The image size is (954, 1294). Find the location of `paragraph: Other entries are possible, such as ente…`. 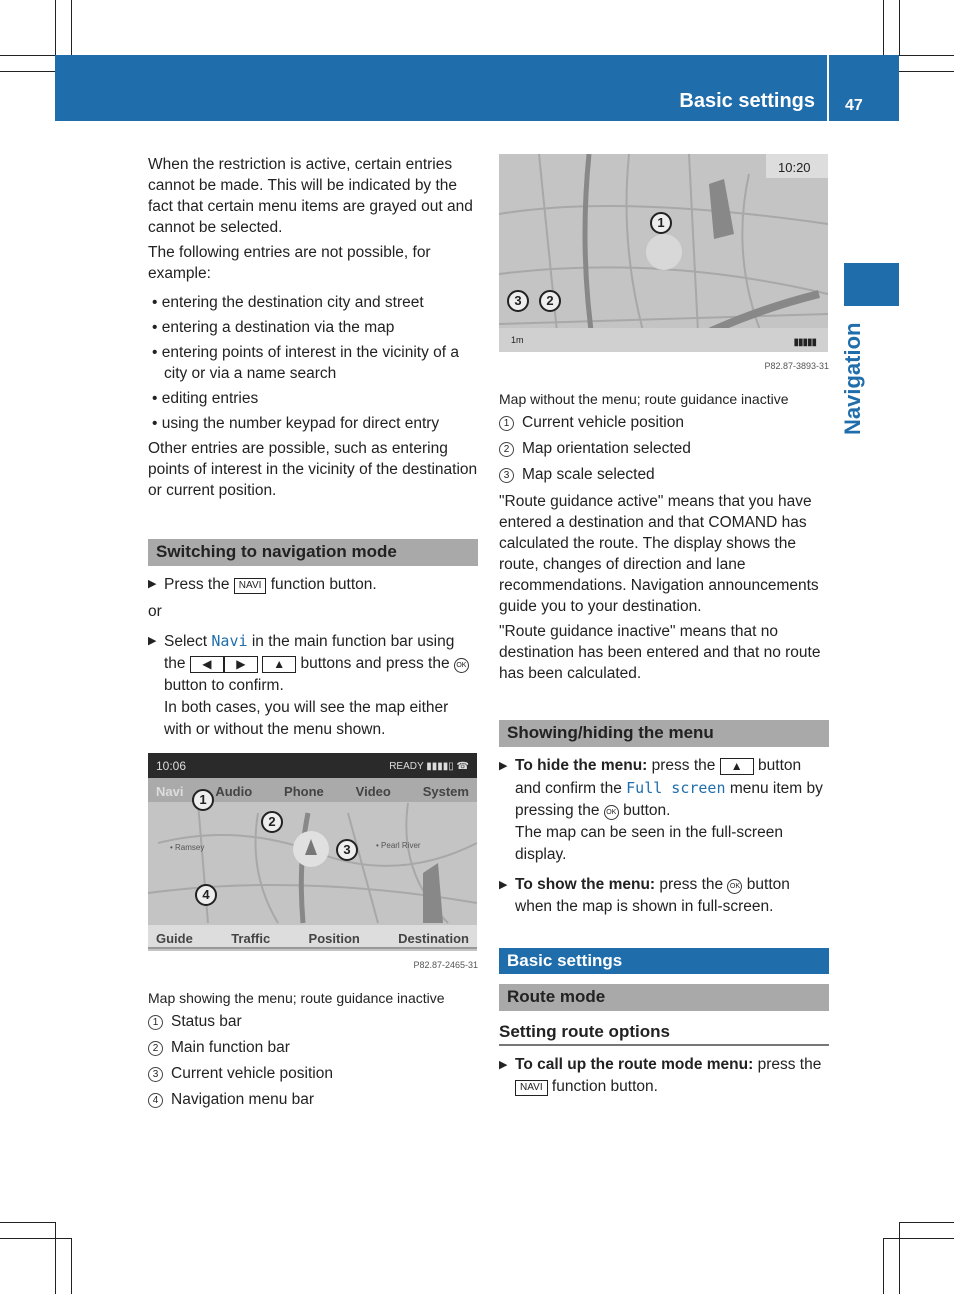

paragraph: Other entries are possible, such as ente… is located at coordinates (313, 469).